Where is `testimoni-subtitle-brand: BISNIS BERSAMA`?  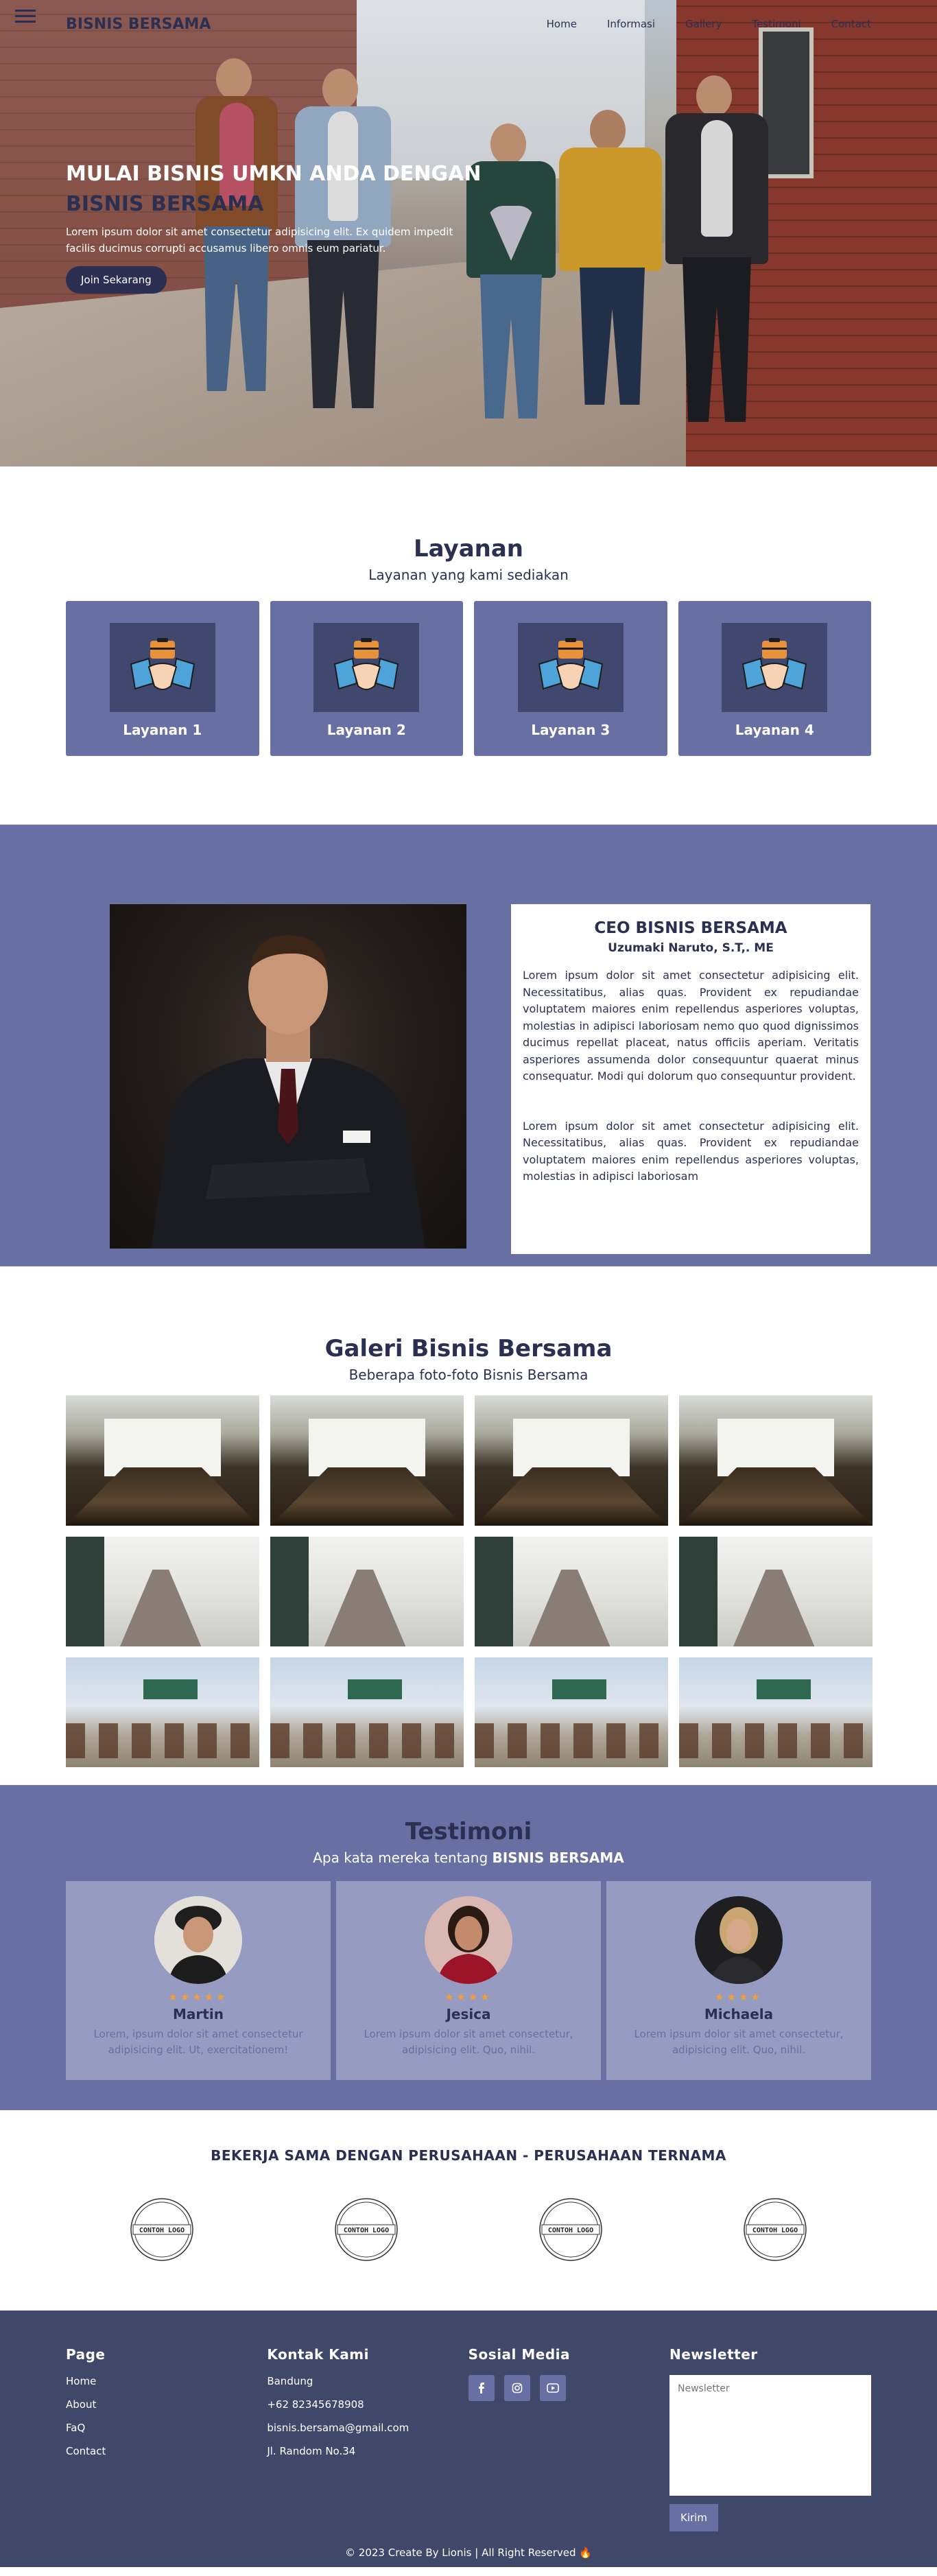 testimoni-subtitle-brand: BISNIS BERSAMA is located at coordinates (558, 1858).